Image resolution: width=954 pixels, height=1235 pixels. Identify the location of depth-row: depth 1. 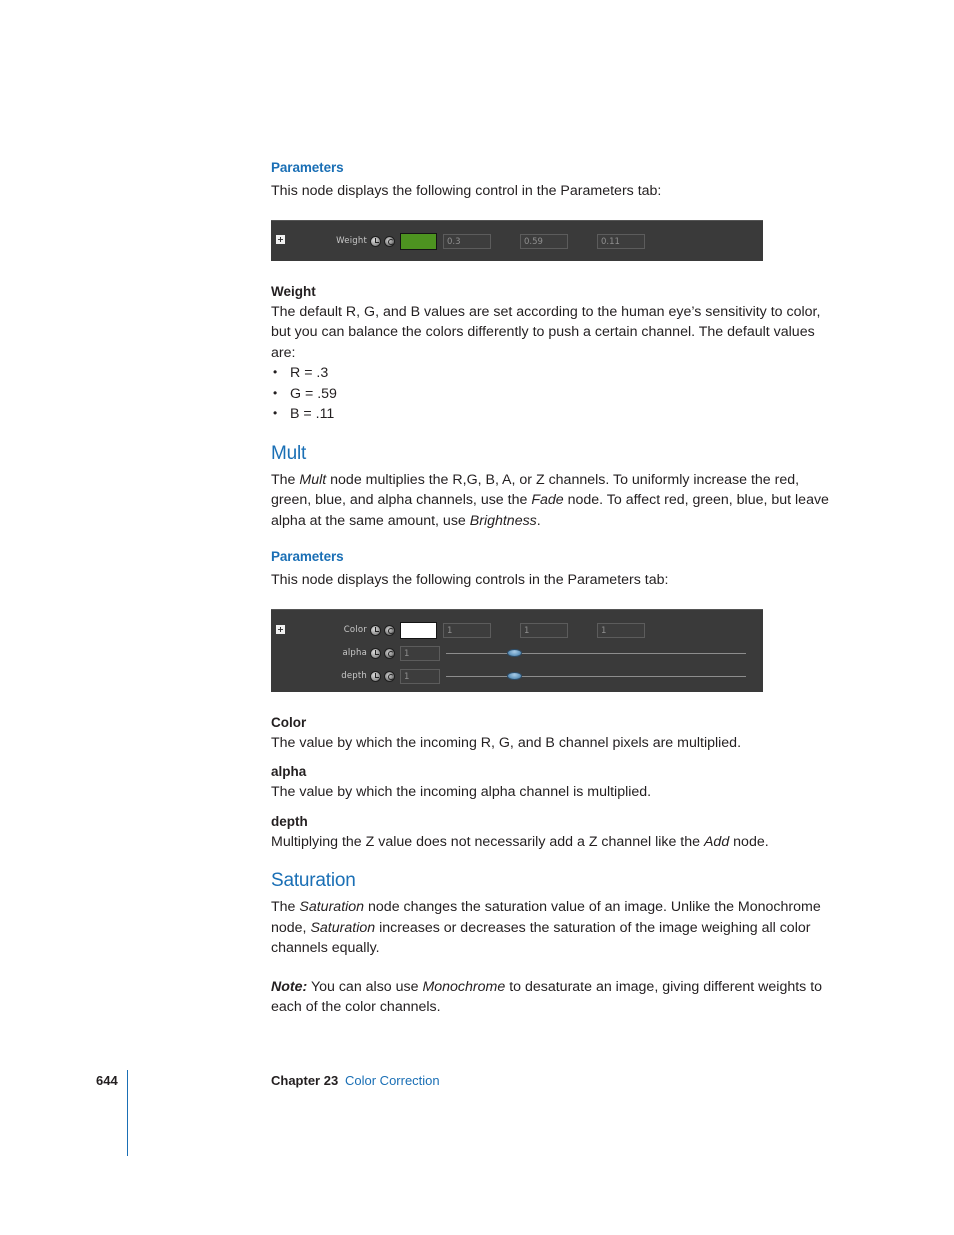
(517, 676).